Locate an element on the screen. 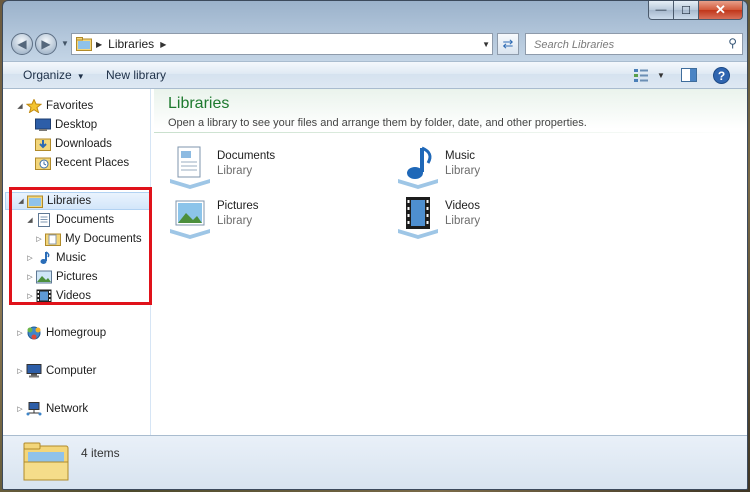 Image resolution: width=750 pixels, height=492 pixels. sidebar-item-label: Desktop is located at coordinates (76, 125).